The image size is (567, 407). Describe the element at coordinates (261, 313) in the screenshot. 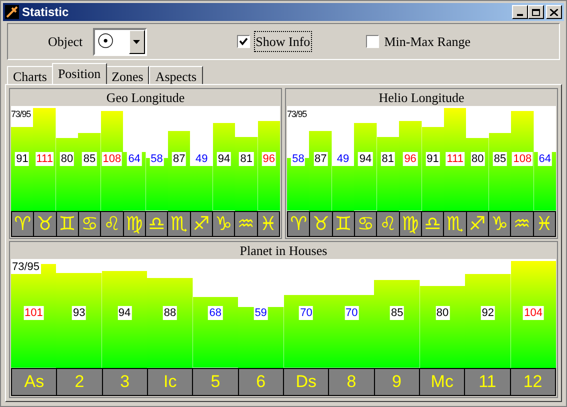

I see `value-label: 59` at that location.